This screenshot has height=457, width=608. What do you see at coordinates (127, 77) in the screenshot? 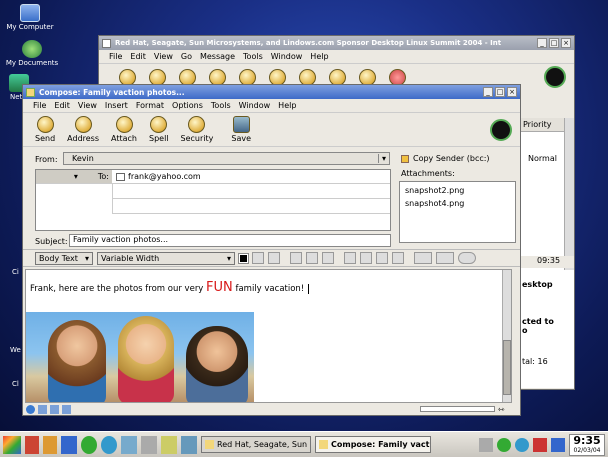
I see `get-msgs-icon` at bounding box center [127, 77].